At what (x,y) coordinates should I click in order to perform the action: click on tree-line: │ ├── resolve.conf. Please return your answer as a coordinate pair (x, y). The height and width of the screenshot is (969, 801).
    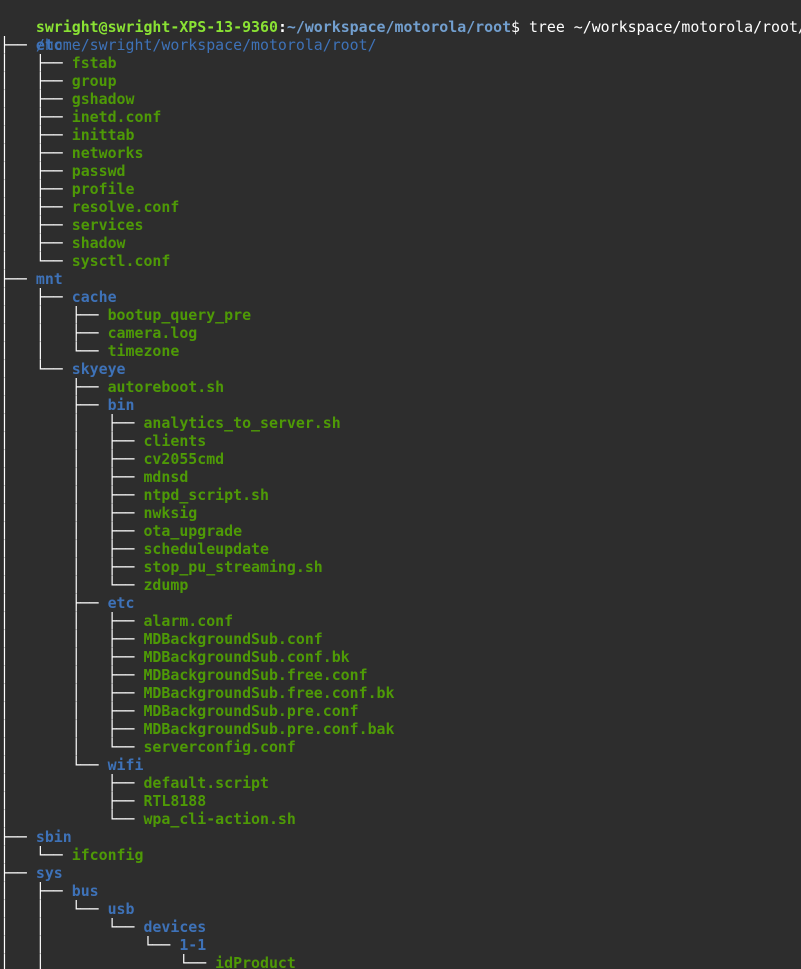
    Looking at the image, I should click on (89, 207).